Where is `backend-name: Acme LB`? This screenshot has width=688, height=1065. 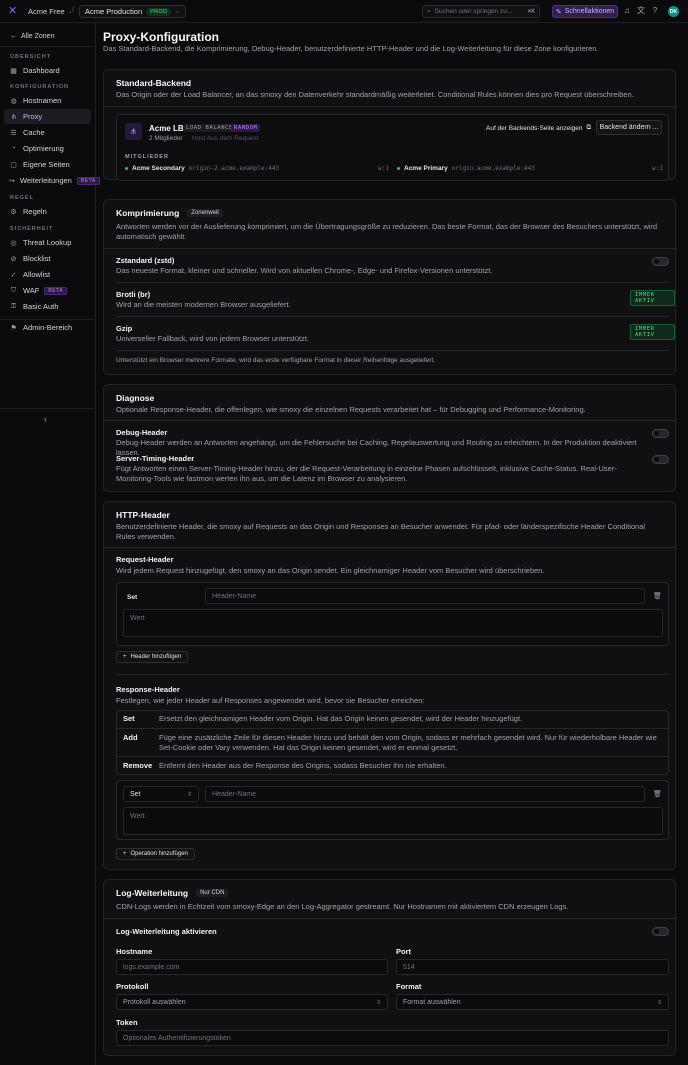 backend-name: Acme LB is located at coordinates (166, 128).